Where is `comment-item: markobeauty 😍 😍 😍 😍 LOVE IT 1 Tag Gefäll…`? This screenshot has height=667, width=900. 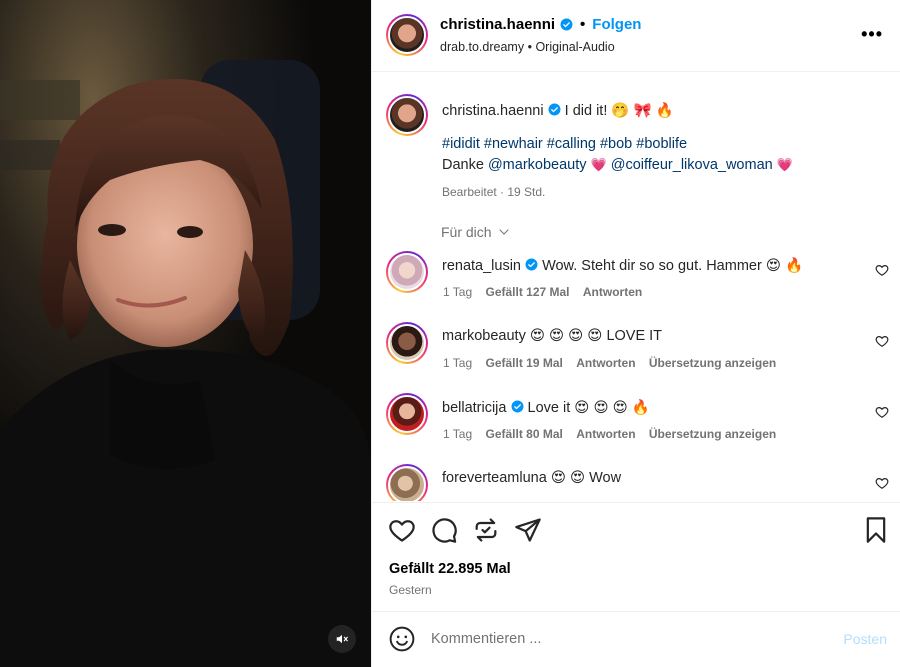
comment-item: markobeauty 😍 😍 😍 😍 LOVE IT 1 Tag Gefäll… is located at coordinates (638, 350).